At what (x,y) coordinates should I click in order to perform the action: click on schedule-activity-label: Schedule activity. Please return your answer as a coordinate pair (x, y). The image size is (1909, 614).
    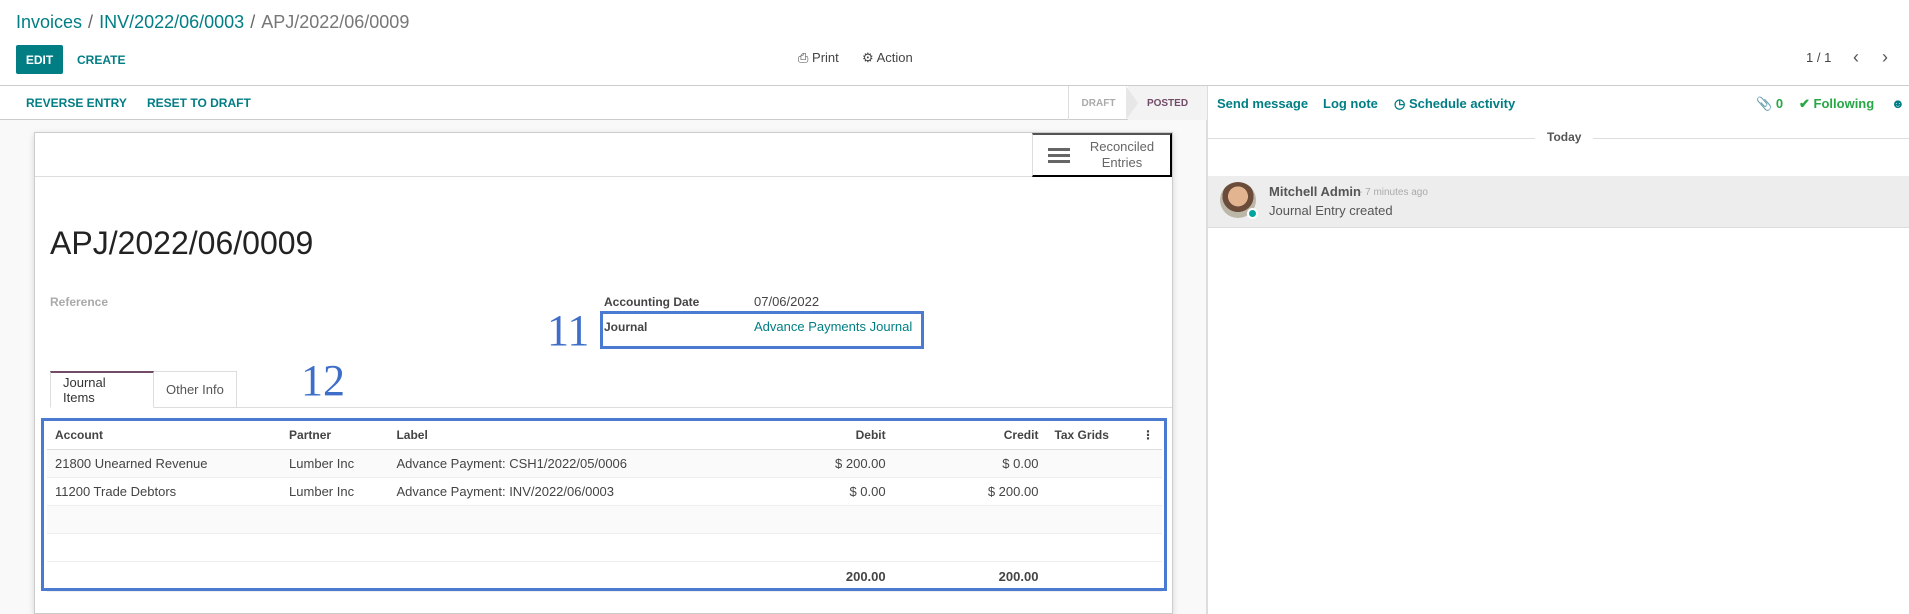
    Looking at the image, I should click on (1462, 103).